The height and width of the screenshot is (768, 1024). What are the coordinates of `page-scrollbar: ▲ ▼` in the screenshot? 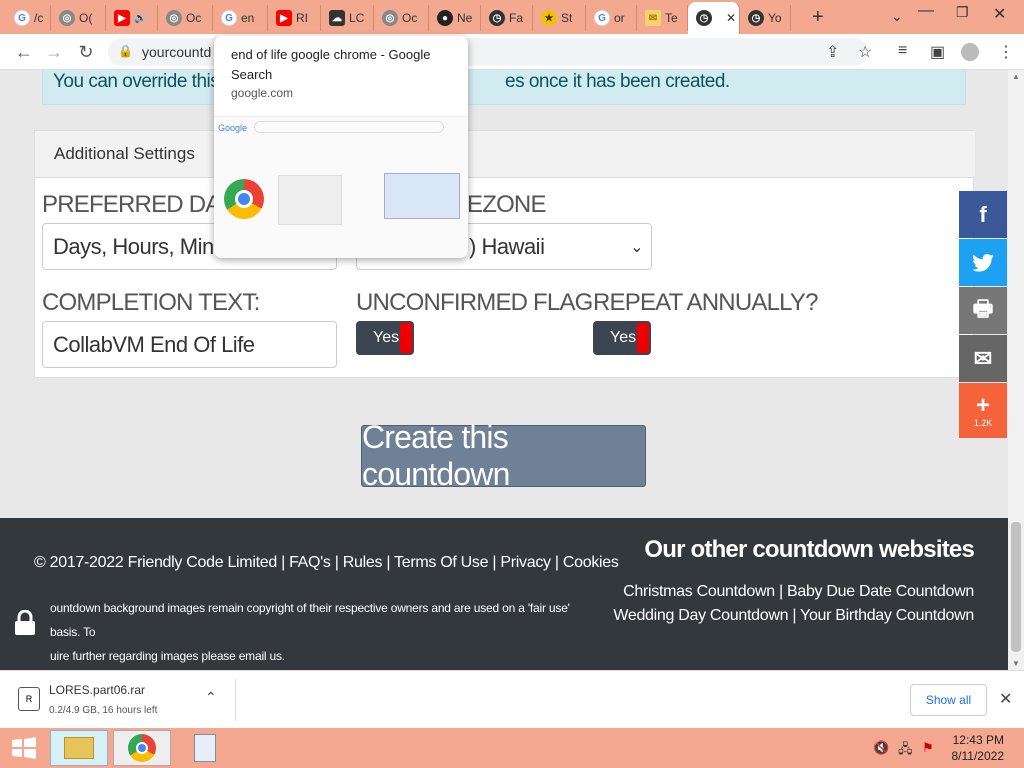 It's located at (1016, 370).